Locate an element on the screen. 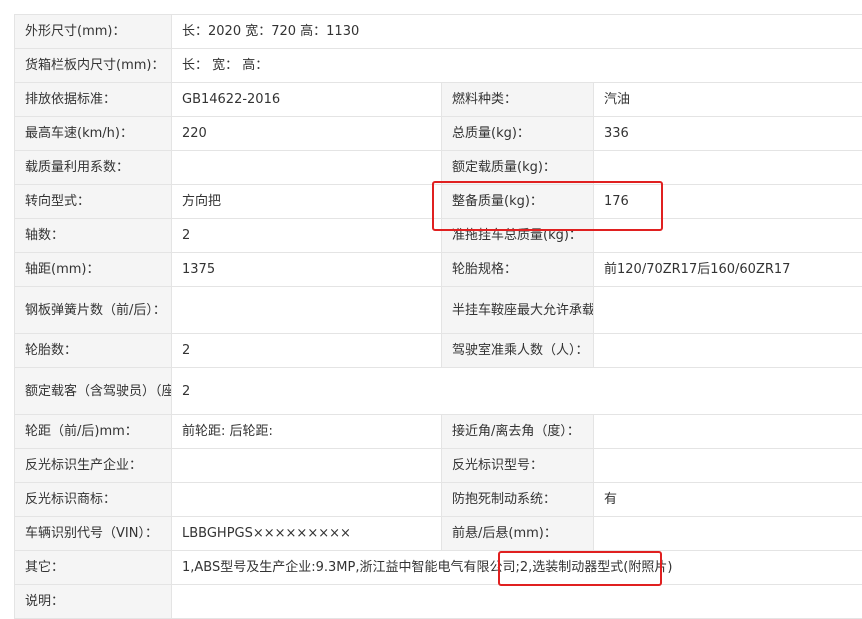  spec-label: 最高车速(km/h)： is located at coordinates (93, 134).